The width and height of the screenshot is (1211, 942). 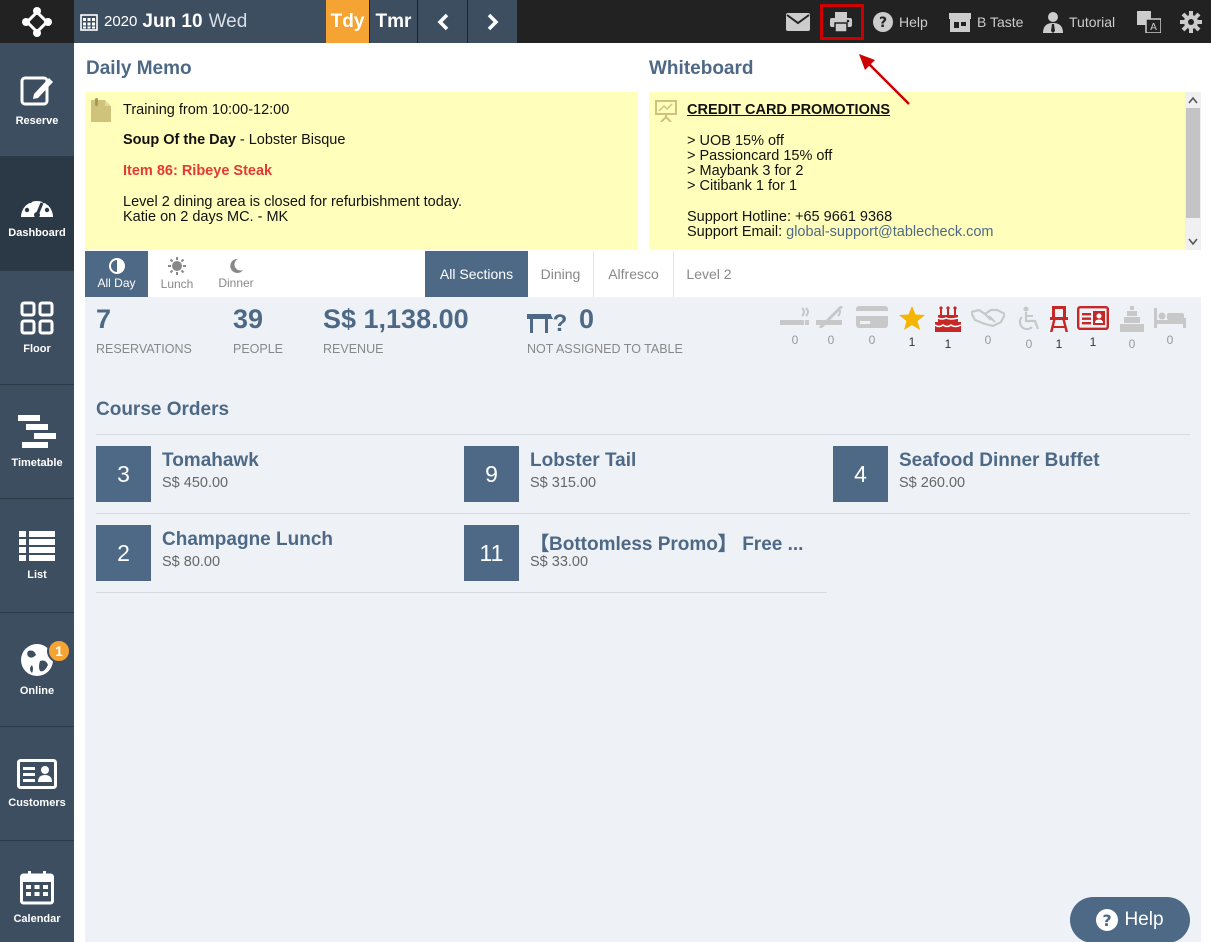 I want to click on course-name: Seafood Dinner Buffet, so click(x=999, y=460).